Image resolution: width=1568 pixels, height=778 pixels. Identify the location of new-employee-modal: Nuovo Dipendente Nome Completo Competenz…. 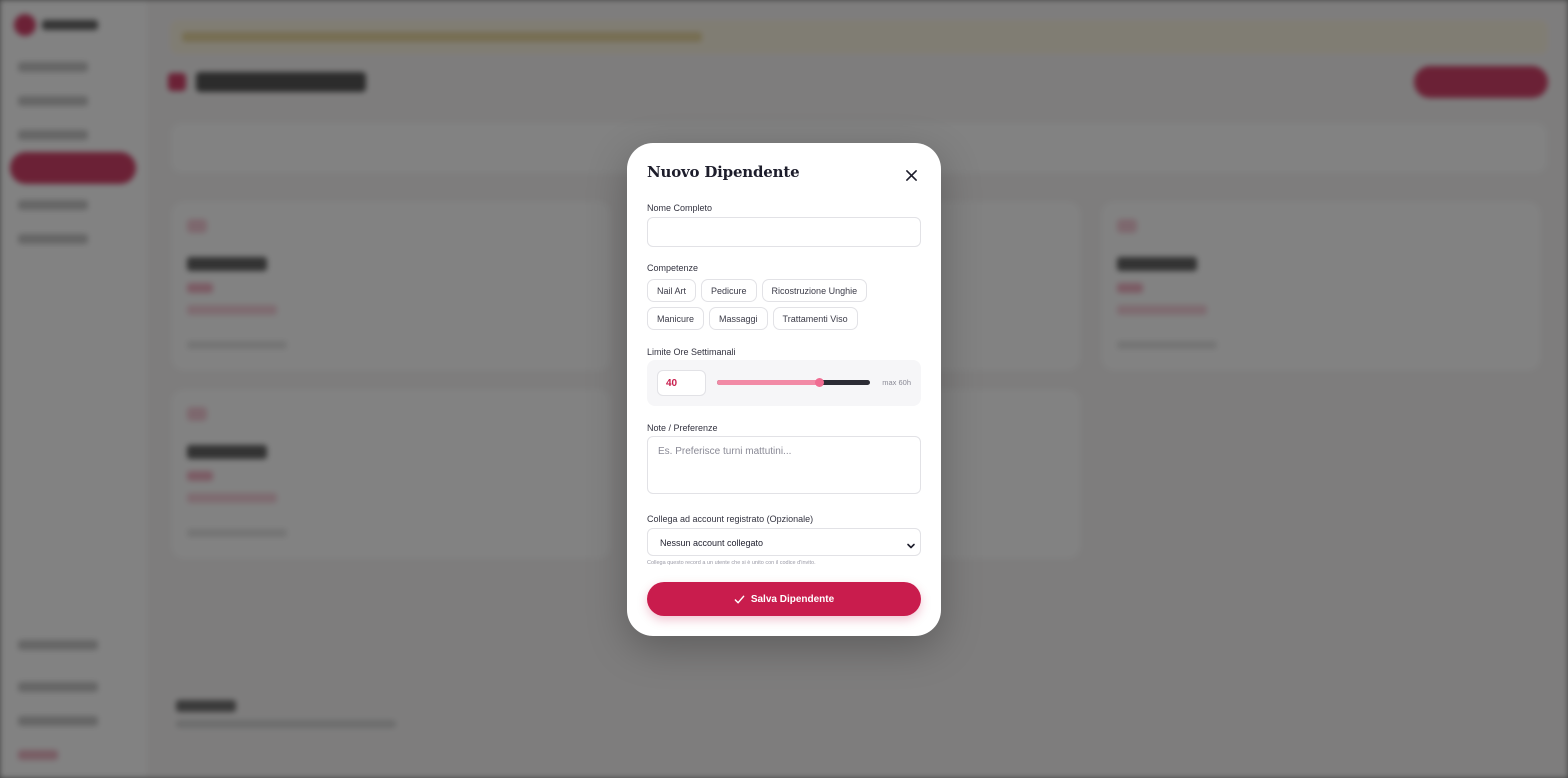
(784, 389).